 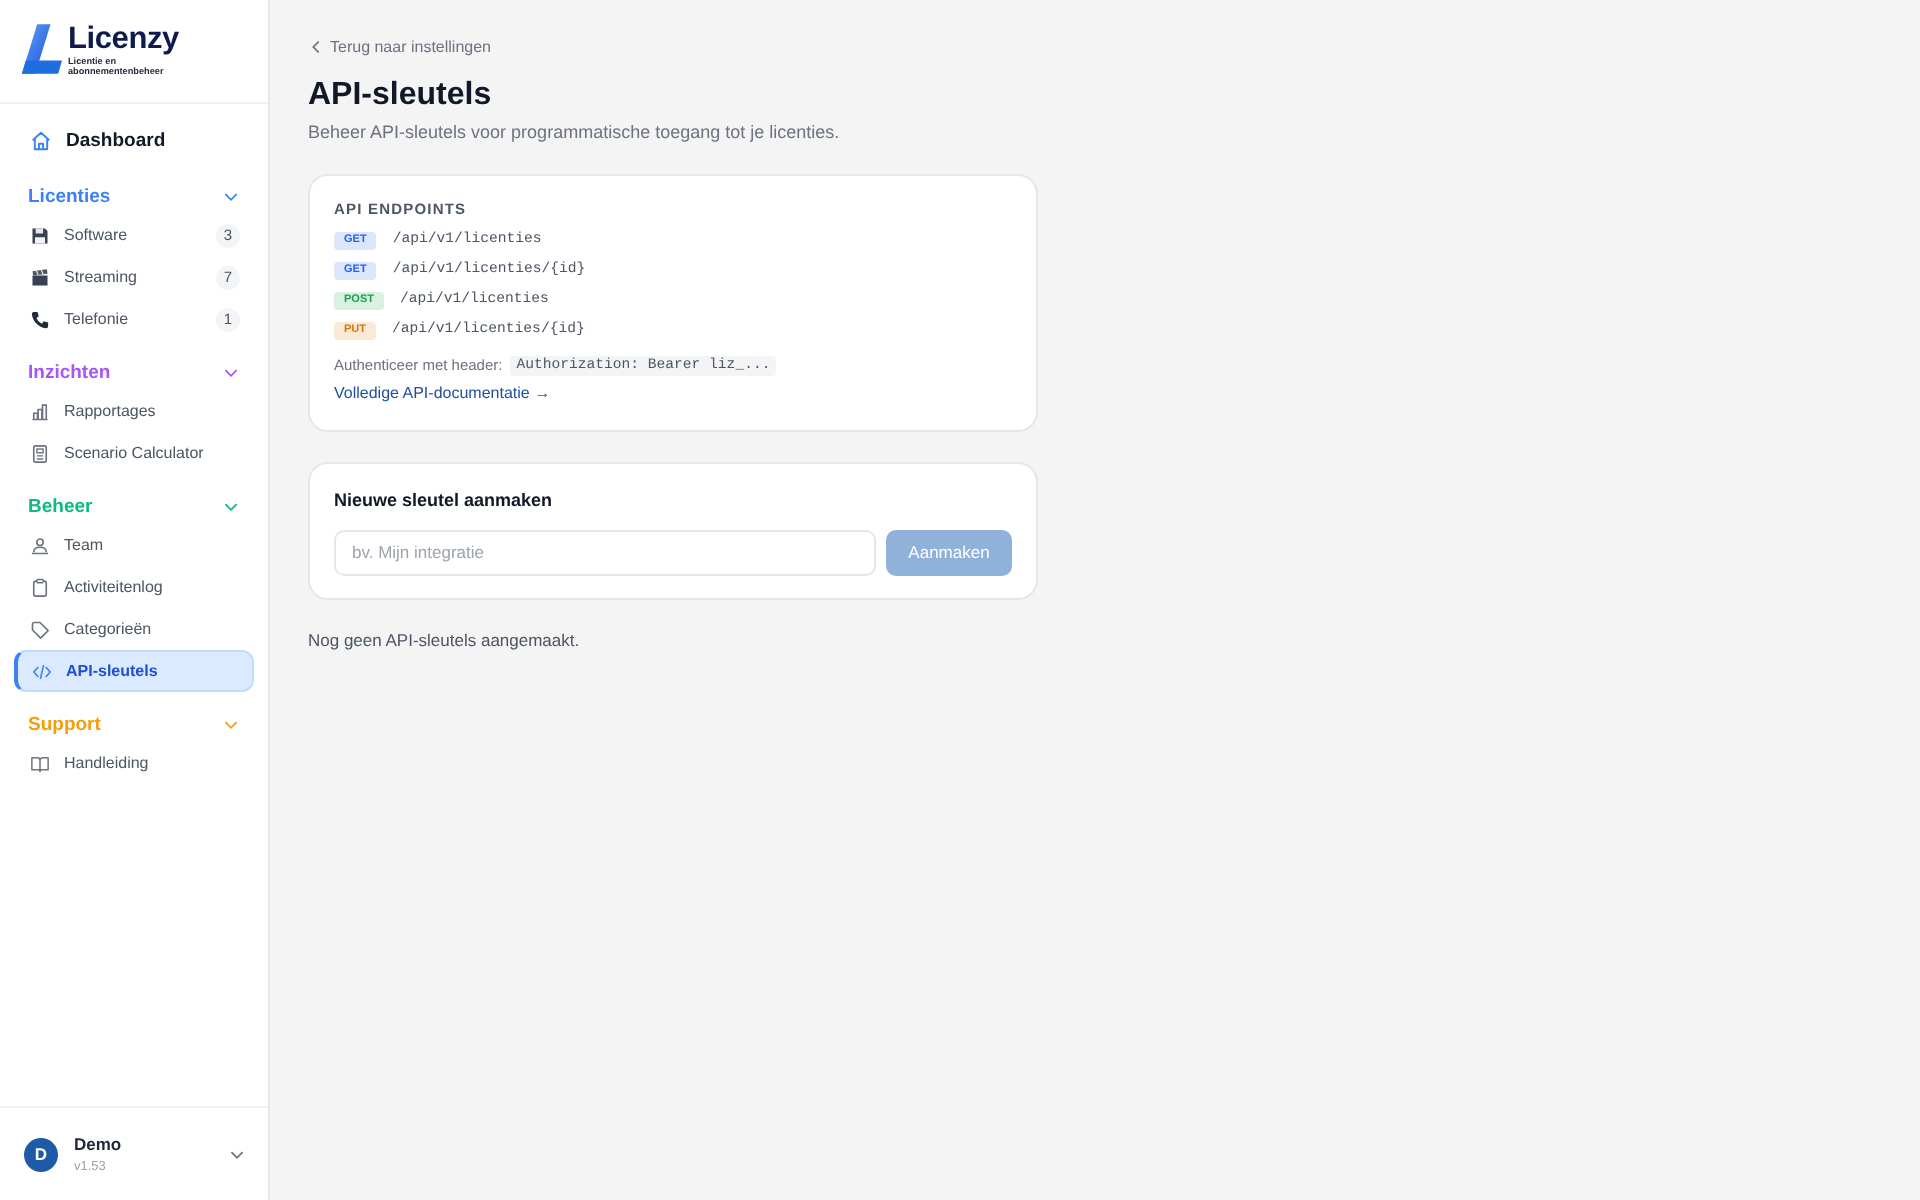 I want to click on nav-item: Handleiding, so click(x=134, y=763).